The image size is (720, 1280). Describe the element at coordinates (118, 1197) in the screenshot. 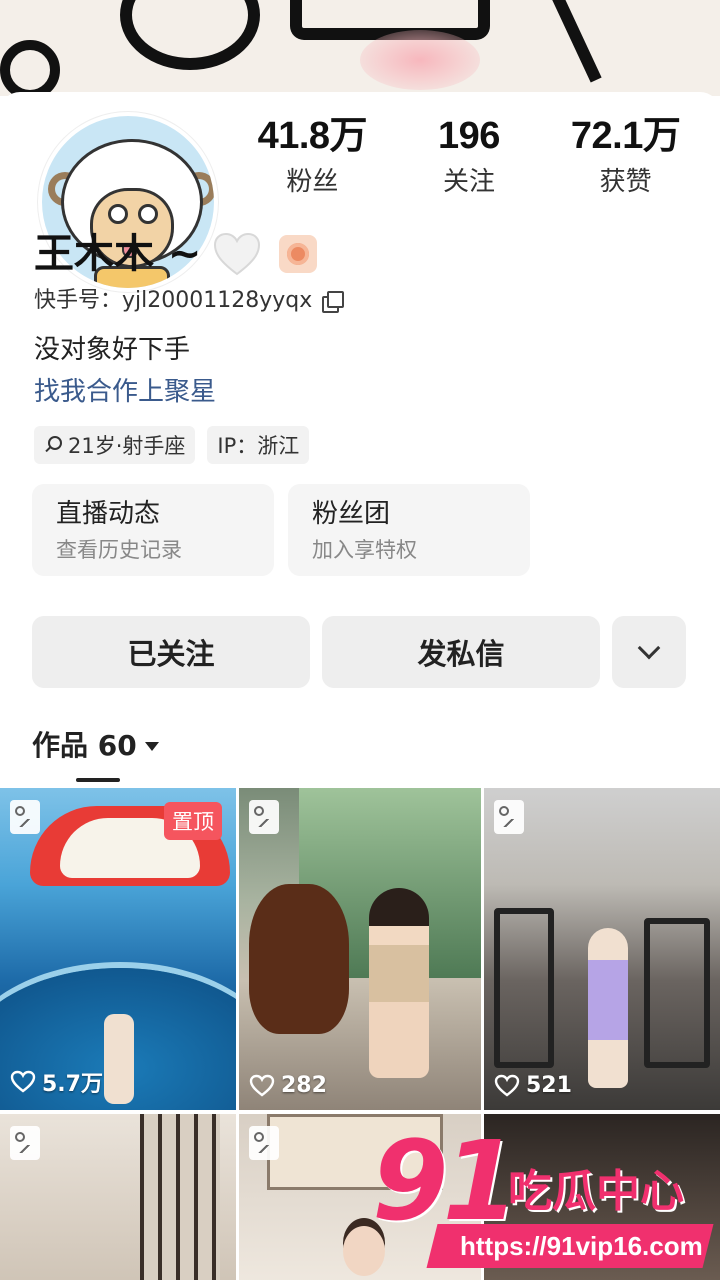

I see `work-tile` at that location.